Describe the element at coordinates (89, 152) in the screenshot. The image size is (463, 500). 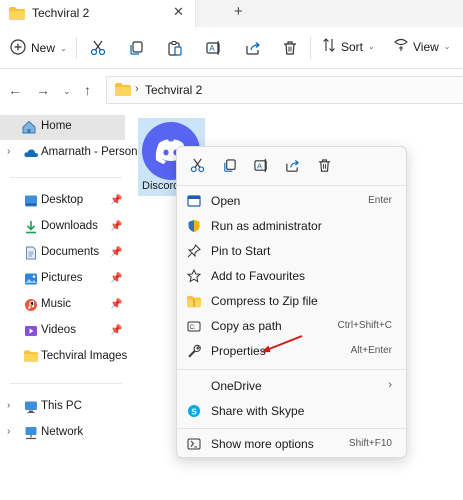
I see `sidebar-item-label: Amarnath - Person` at that location.